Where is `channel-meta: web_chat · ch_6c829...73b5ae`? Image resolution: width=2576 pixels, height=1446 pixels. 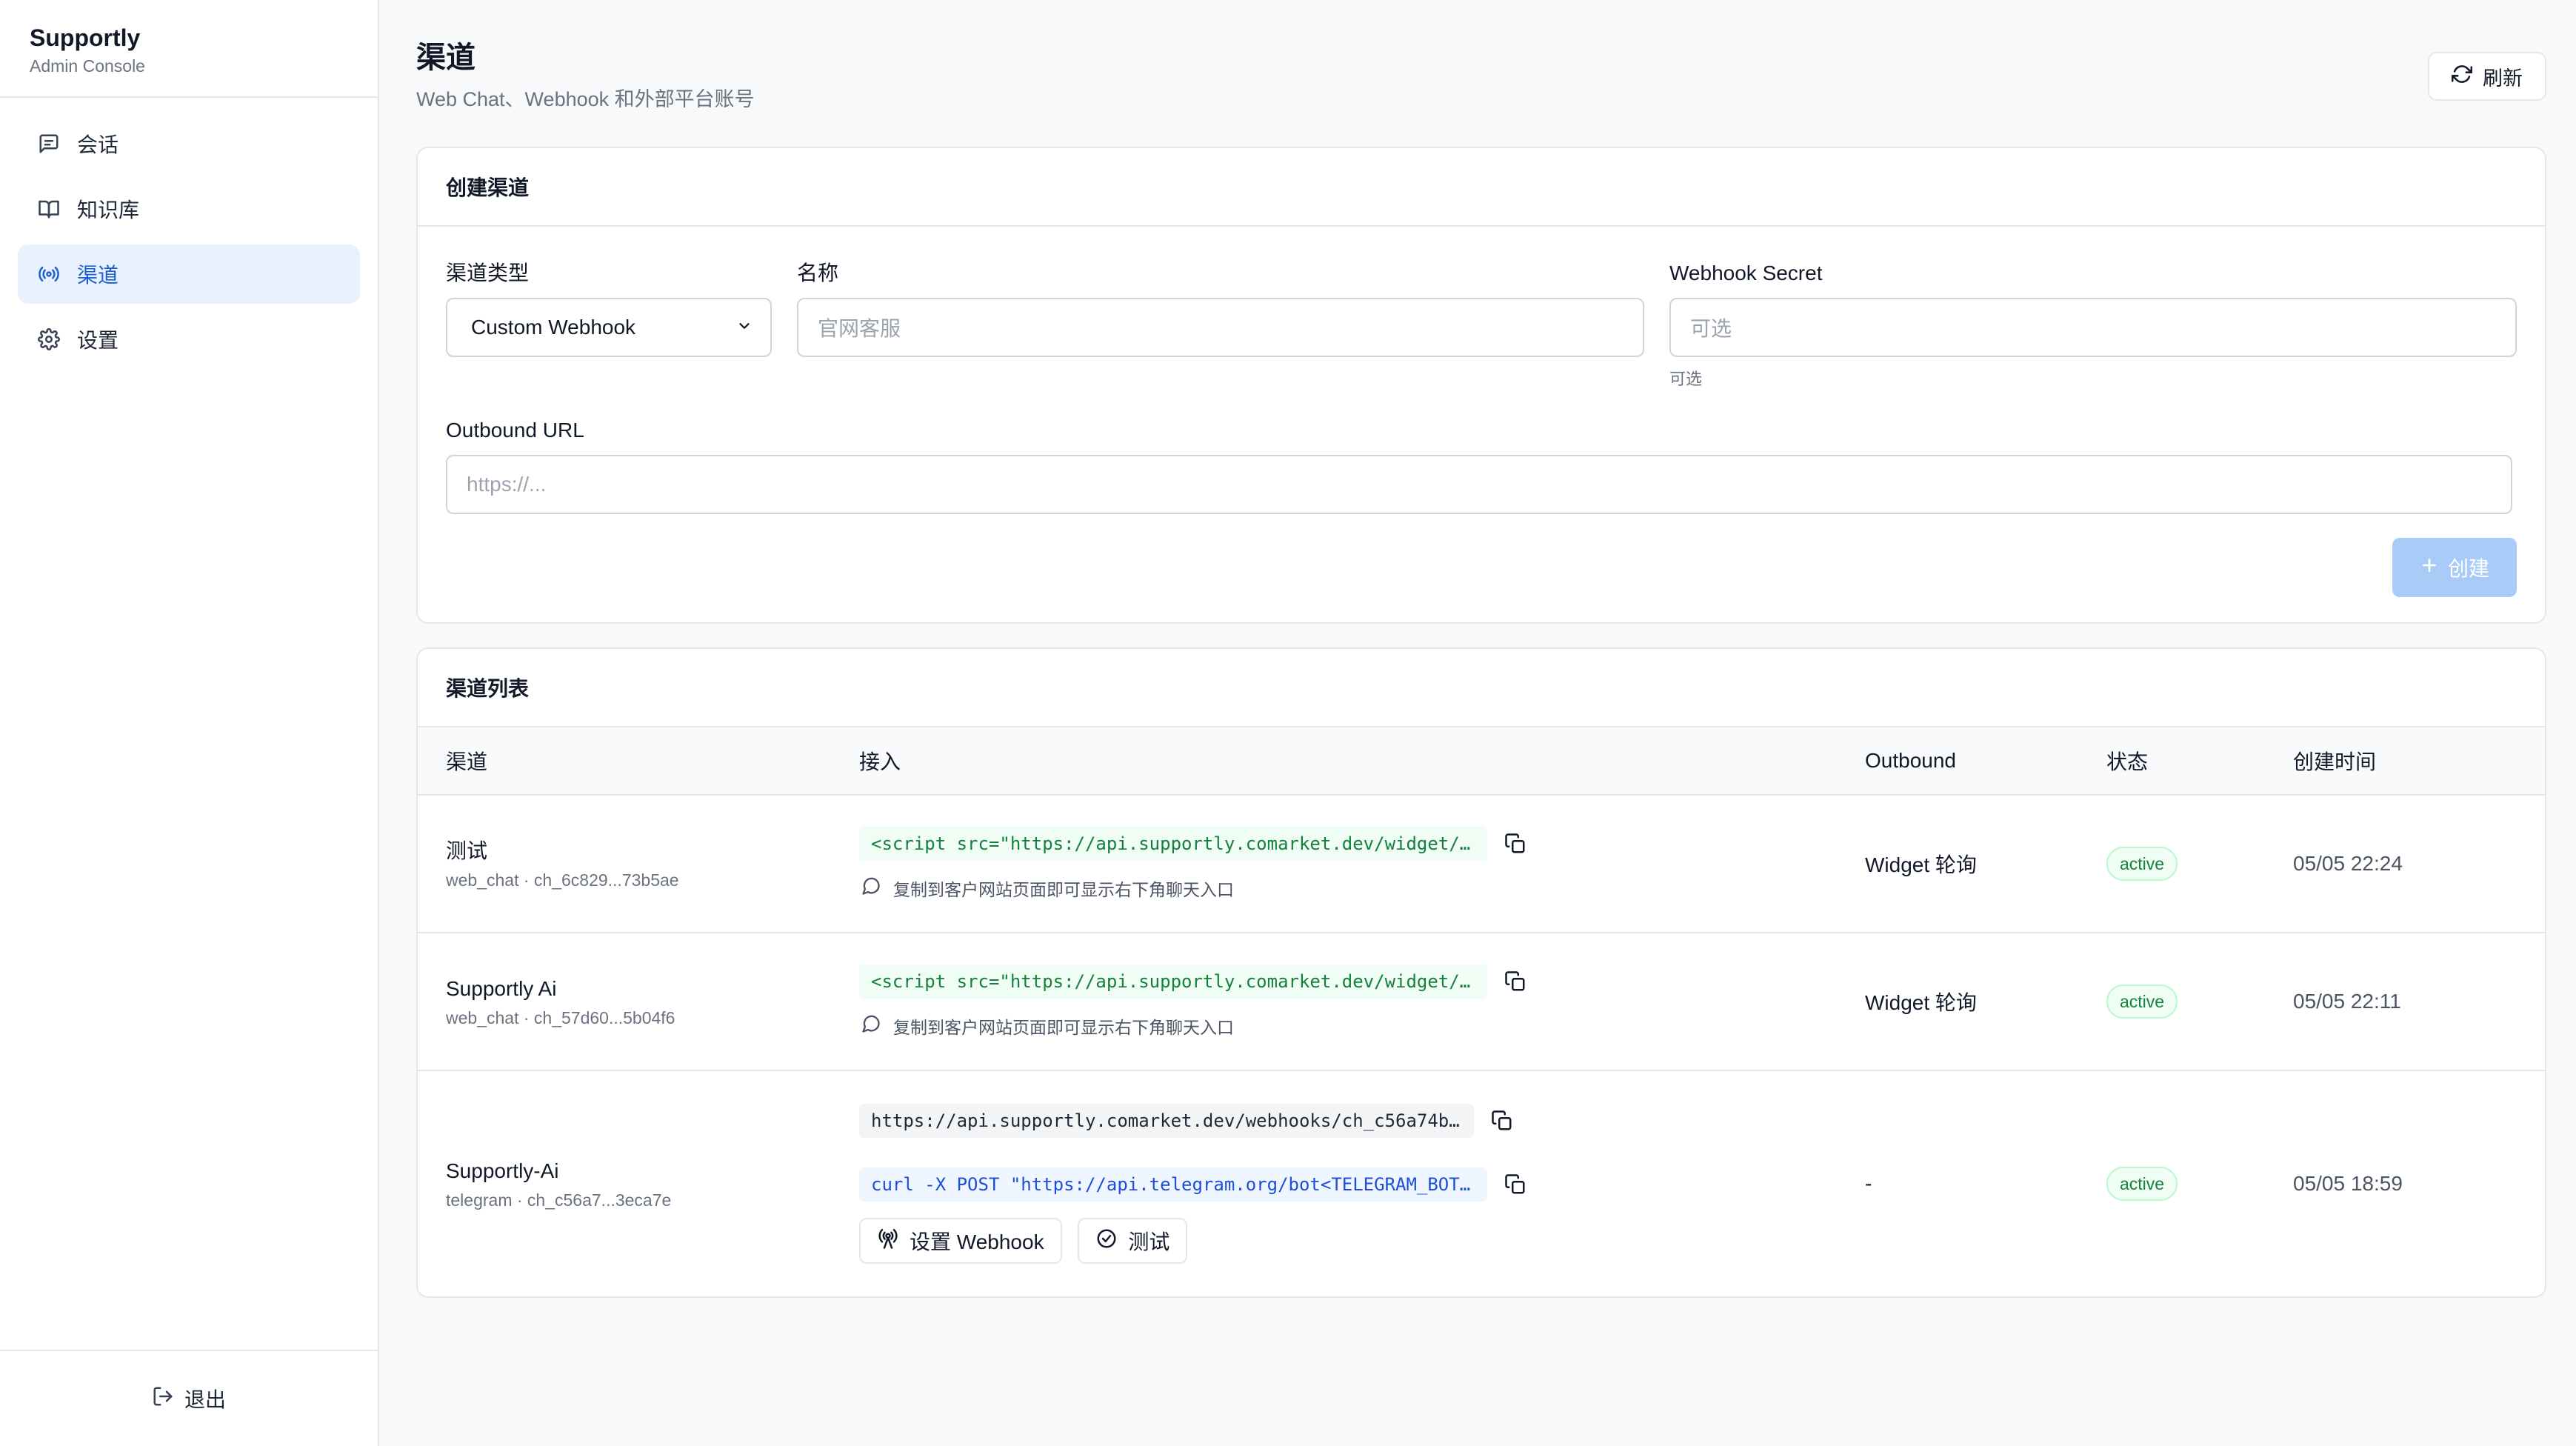
channel-meta: web_chat · ch_6c829...73b5ae is located at coordinates (562, 880).